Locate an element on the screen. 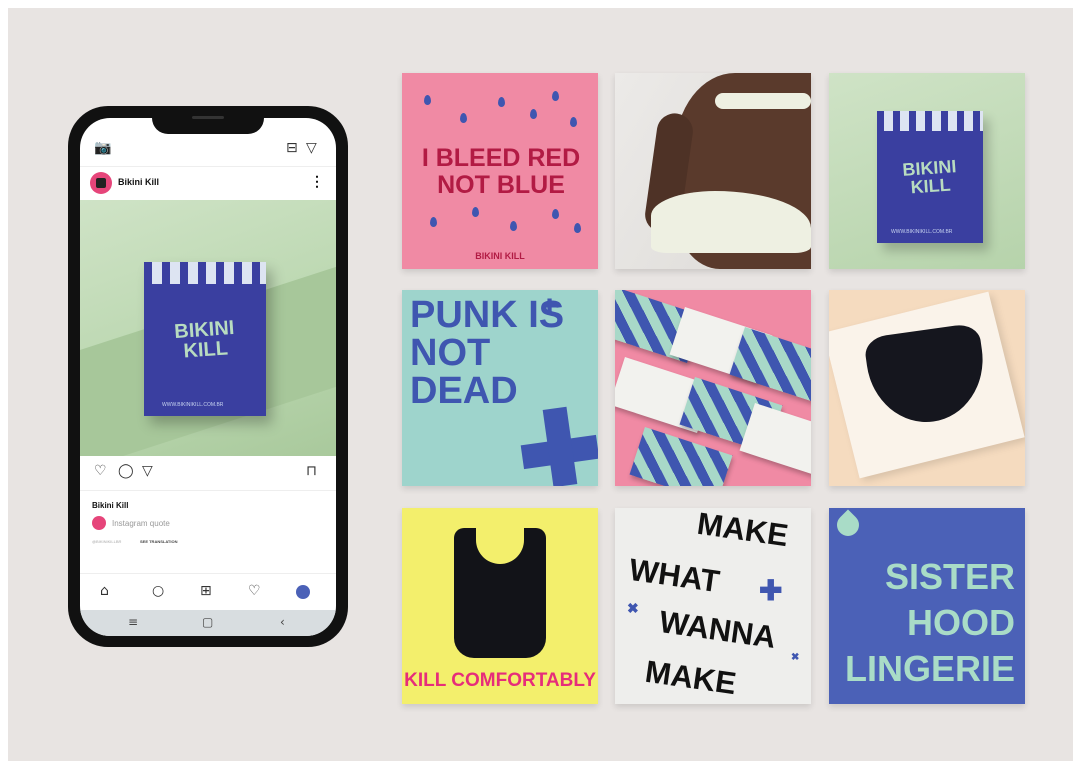  model-bra-strap is located at coordinates (763, 101).